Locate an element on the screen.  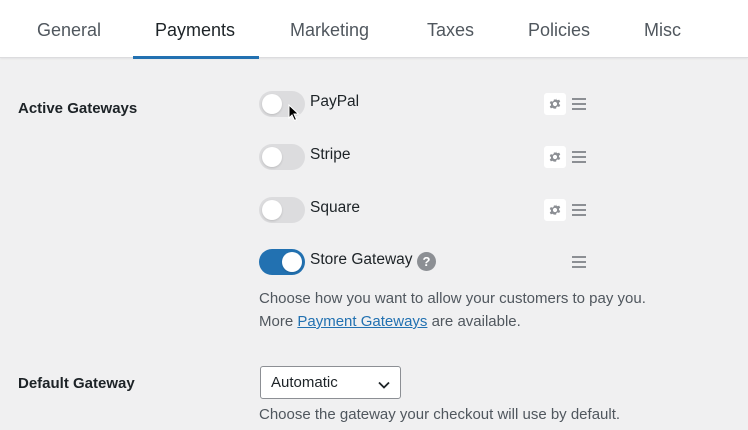
tab-marketing: Marketing is located at coordinates (329, 29).